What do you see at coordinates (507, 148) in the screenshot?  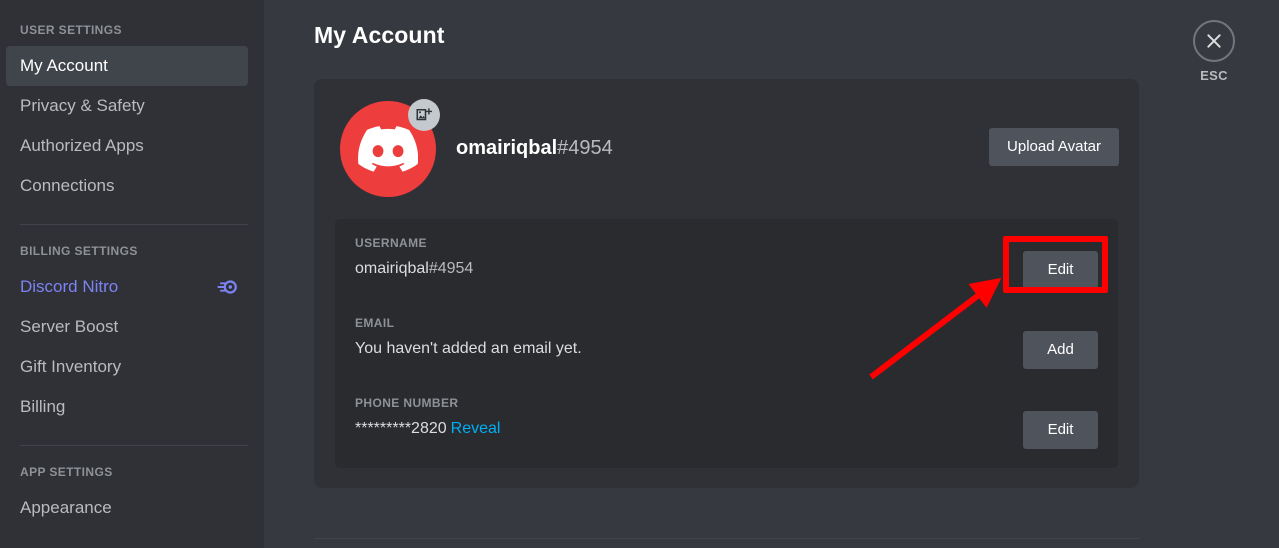 I see `username-display: omairiqbal` at bounding box center [507, 148].